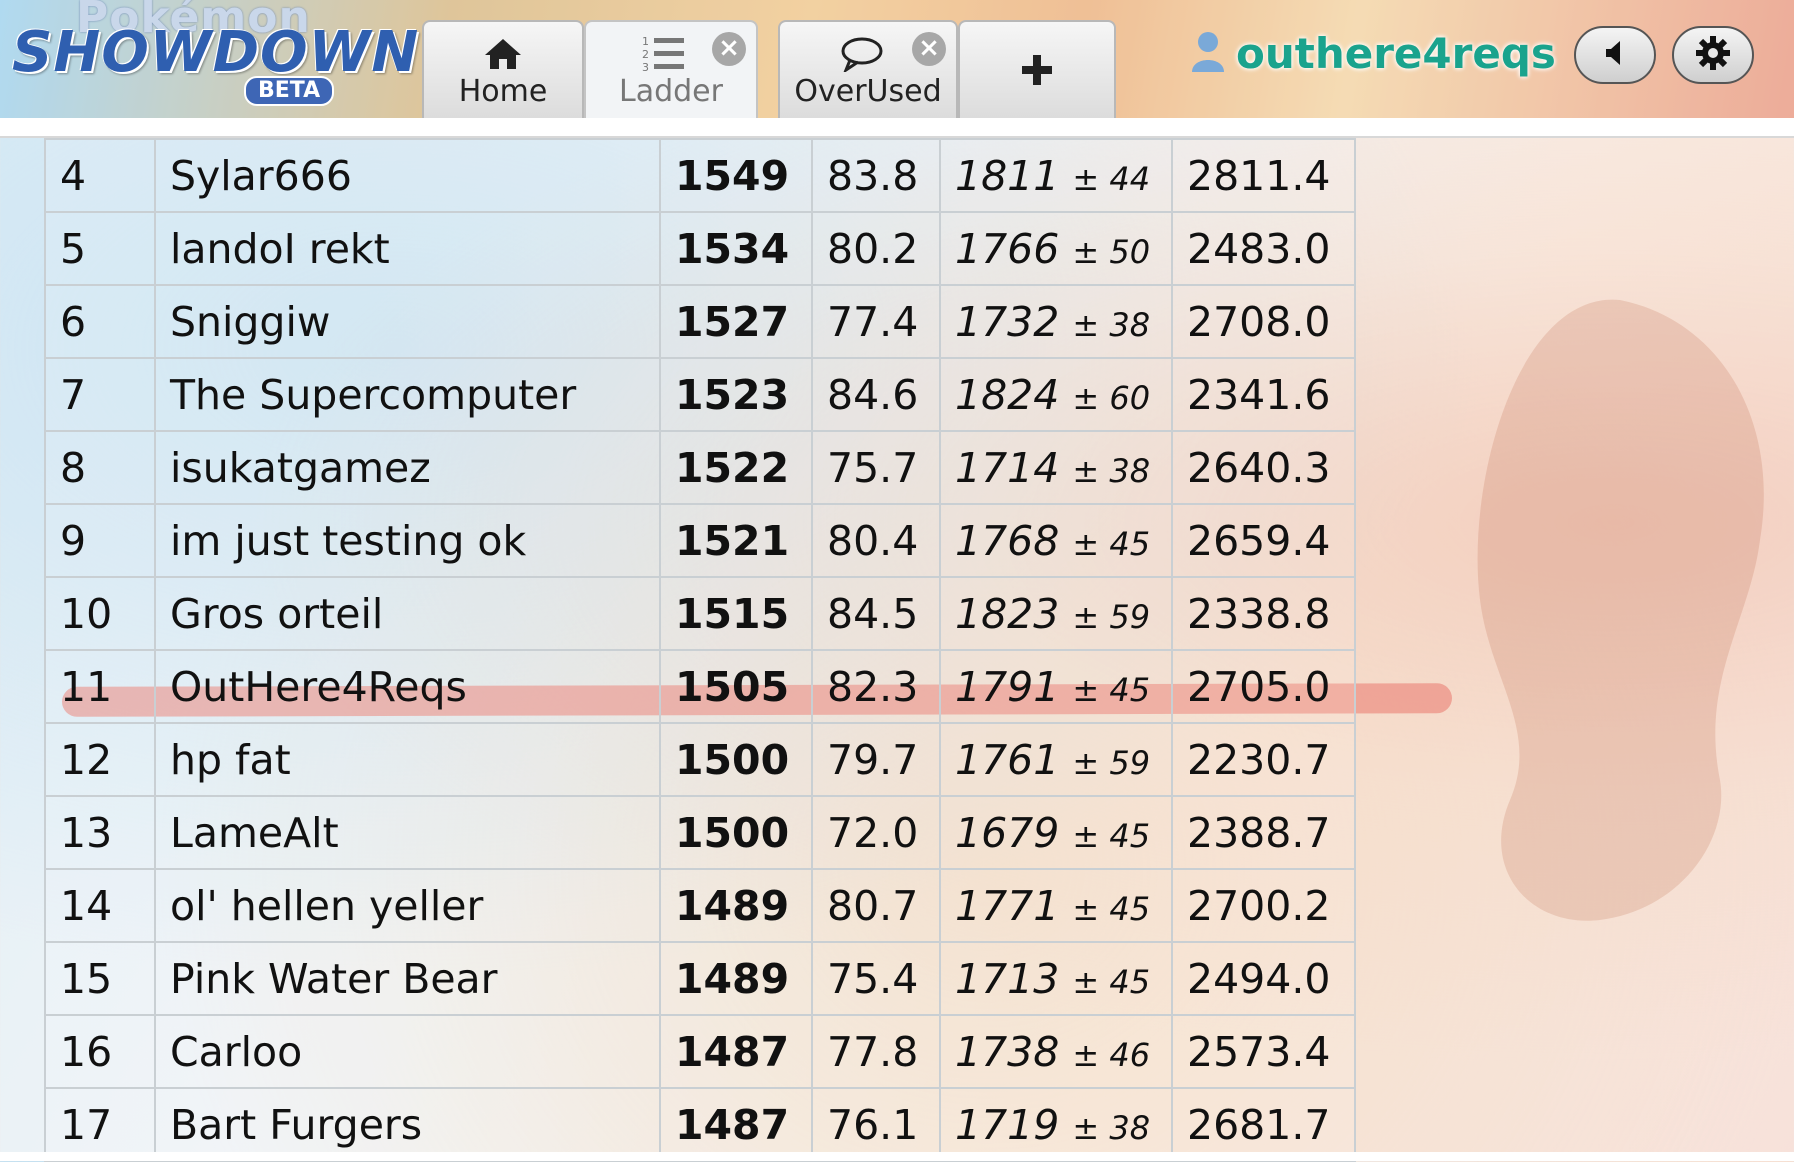 Image resolution: width=1794 pixels, height=1162 pixels. I want to click on tab-overused: × OverUsed, so click(868, 69).